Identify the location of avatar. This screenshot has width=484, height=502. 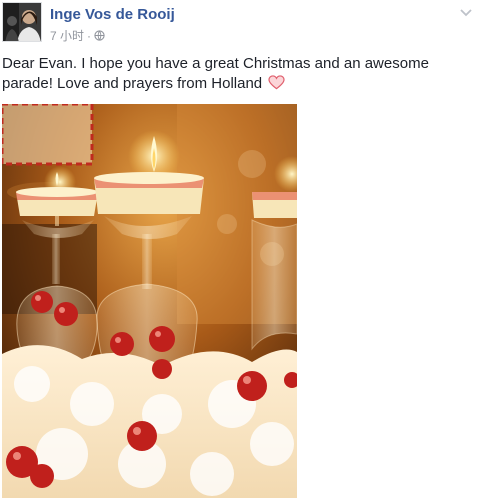
(22, 22).